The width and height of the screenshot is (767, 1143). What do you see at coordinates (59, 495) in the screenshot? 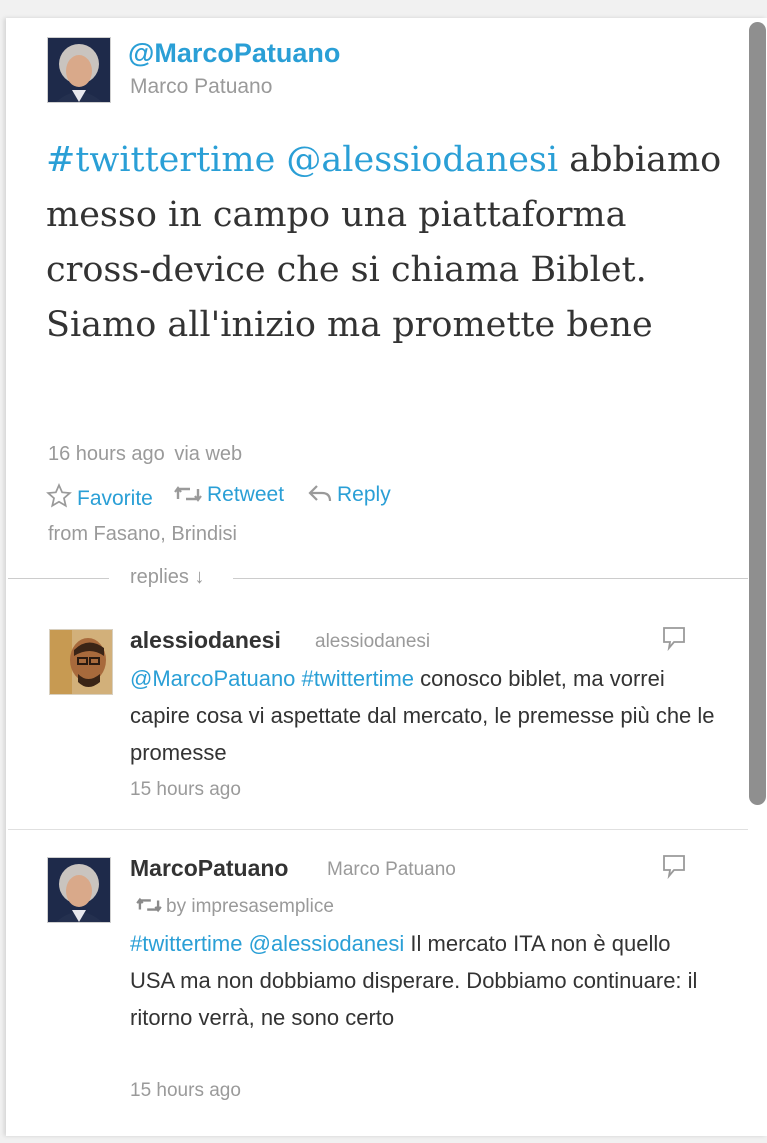
I see `star-icon` at bounding box center [59, 495].